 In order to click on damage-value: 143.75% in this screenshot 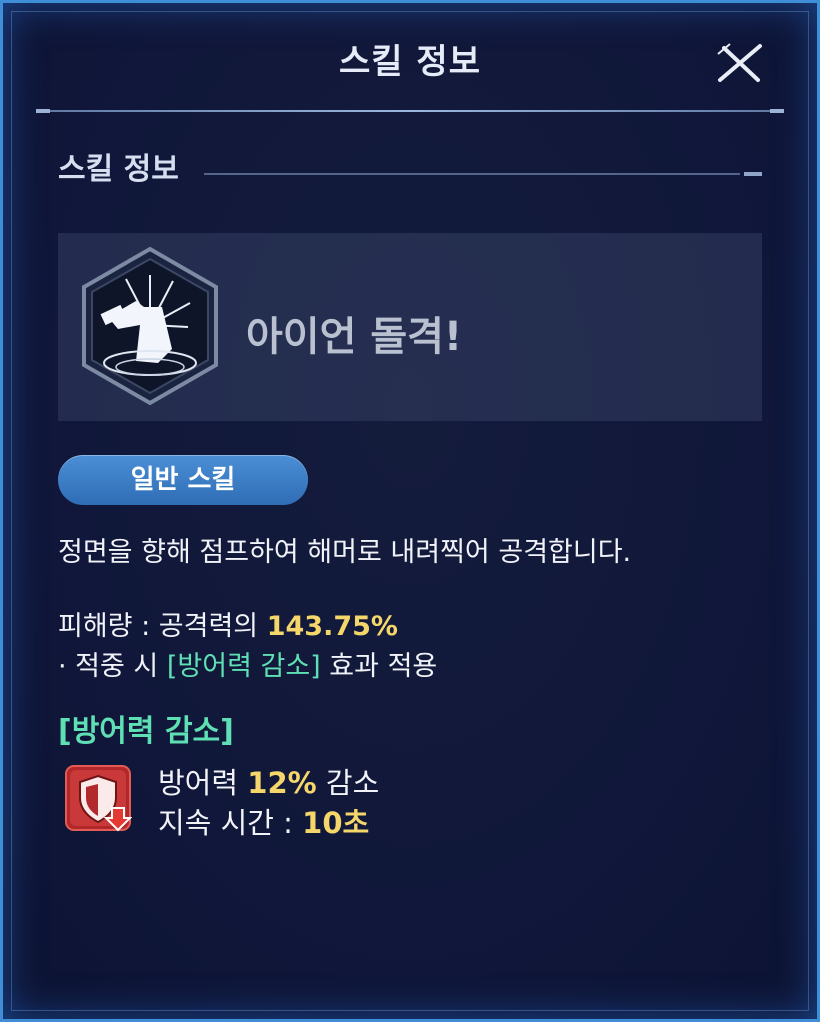, I will do `click(332, 626)`.